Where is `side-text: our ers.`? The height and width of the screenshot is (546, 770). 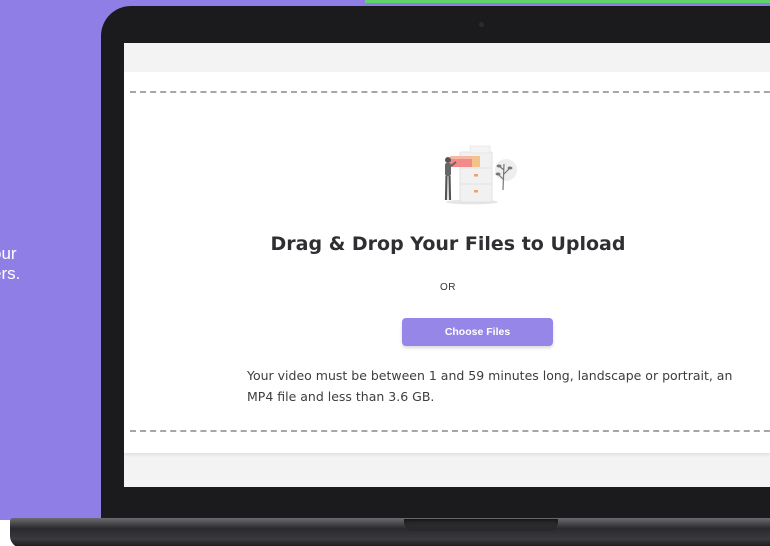
side-text: our ers. is located at coordinates (10, 264).